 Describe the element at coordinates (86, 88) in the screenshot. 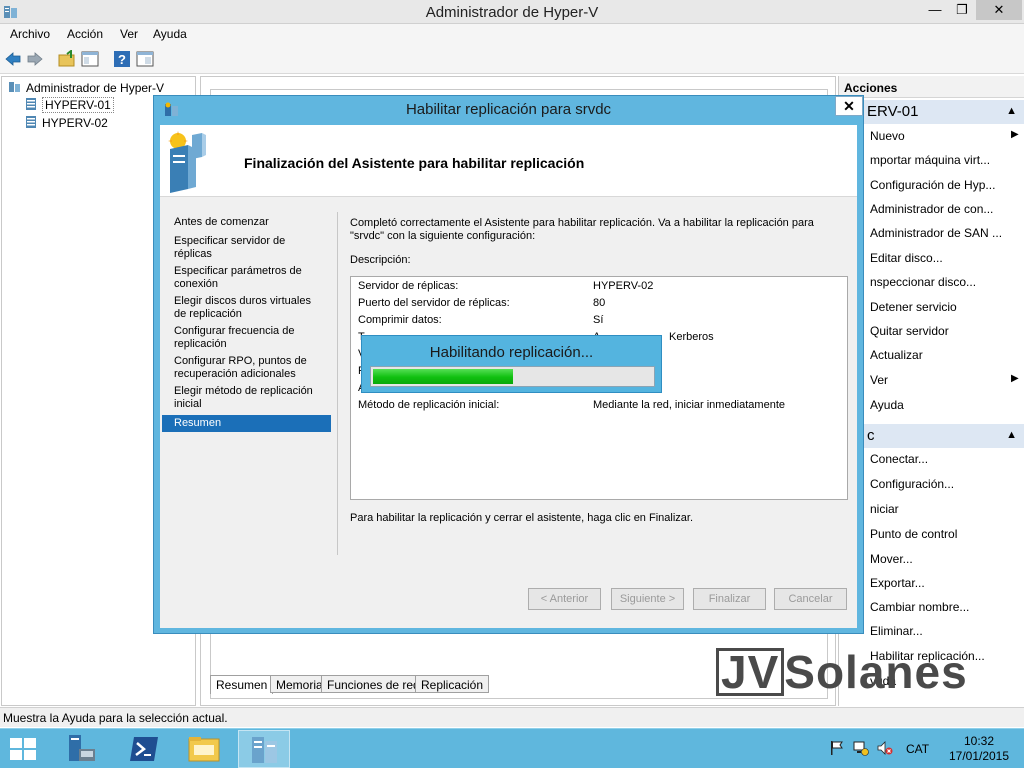

I see `tree-root-item: Administrador de Hyper-V` at that location.